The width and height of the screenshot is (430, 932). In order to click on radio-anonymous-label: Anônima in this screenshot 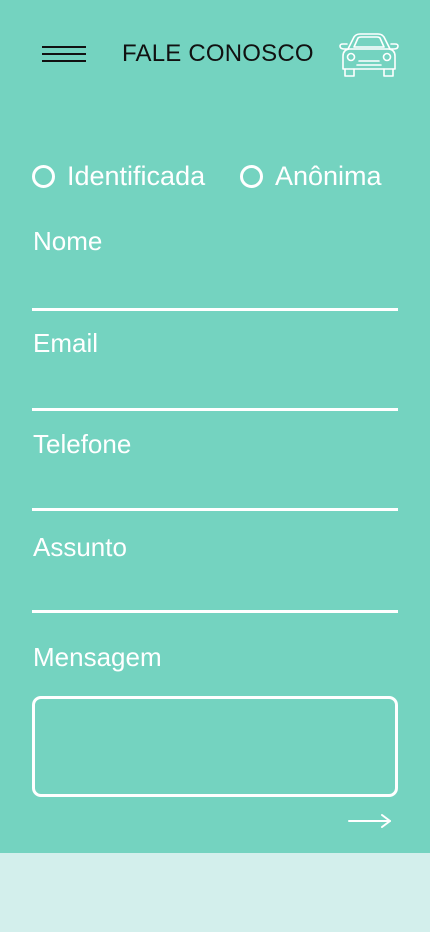, I will do `click(328, 175)`.